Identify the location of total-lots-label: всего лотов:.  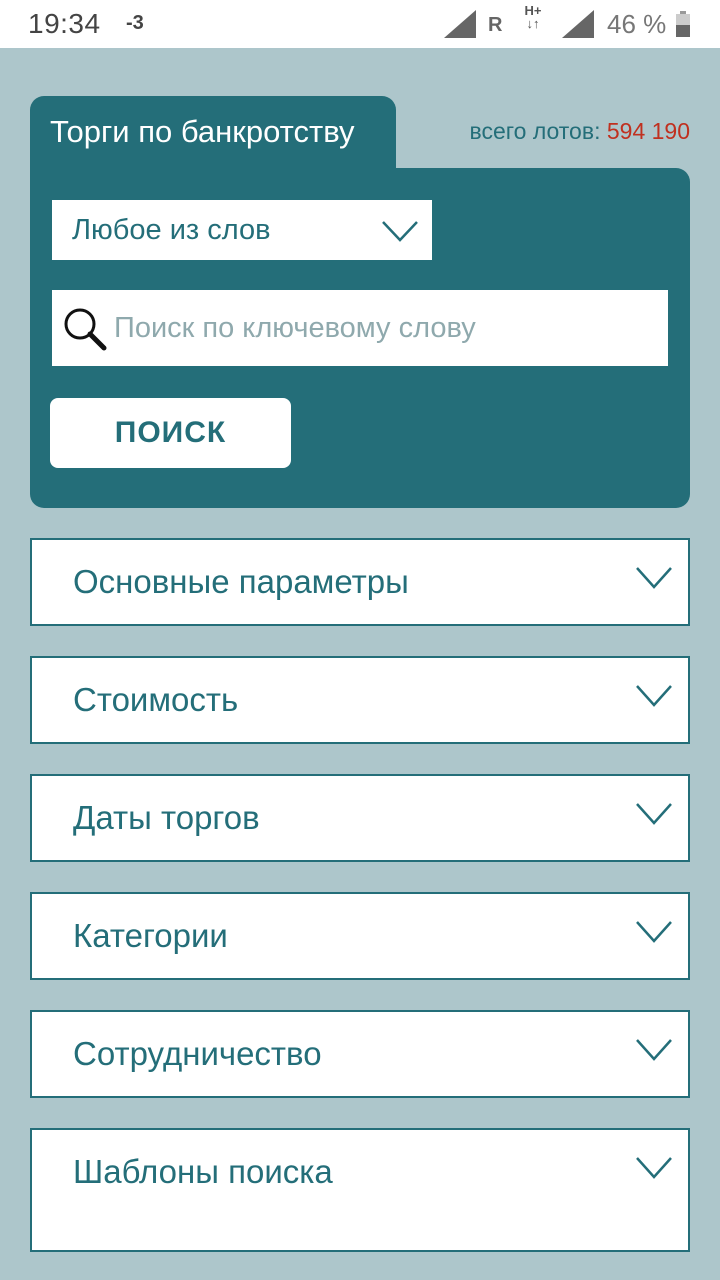
(535, 131).